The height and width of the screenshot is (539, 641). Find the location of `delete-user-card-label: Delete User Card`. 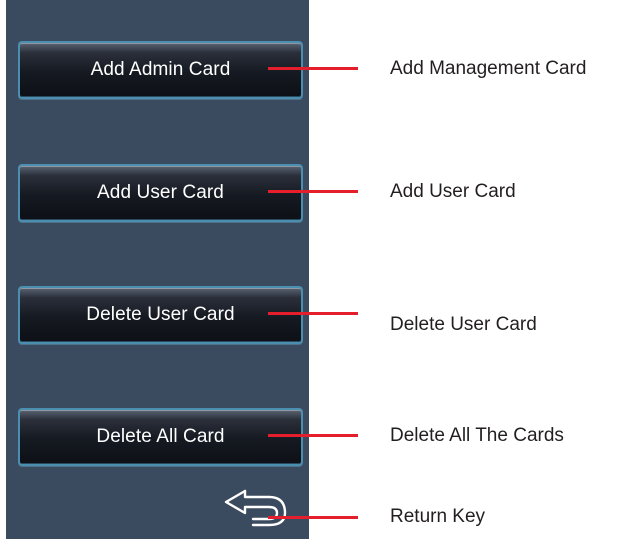

delete-user-card-label: Delete User Card is located at coordinates (160, 314).